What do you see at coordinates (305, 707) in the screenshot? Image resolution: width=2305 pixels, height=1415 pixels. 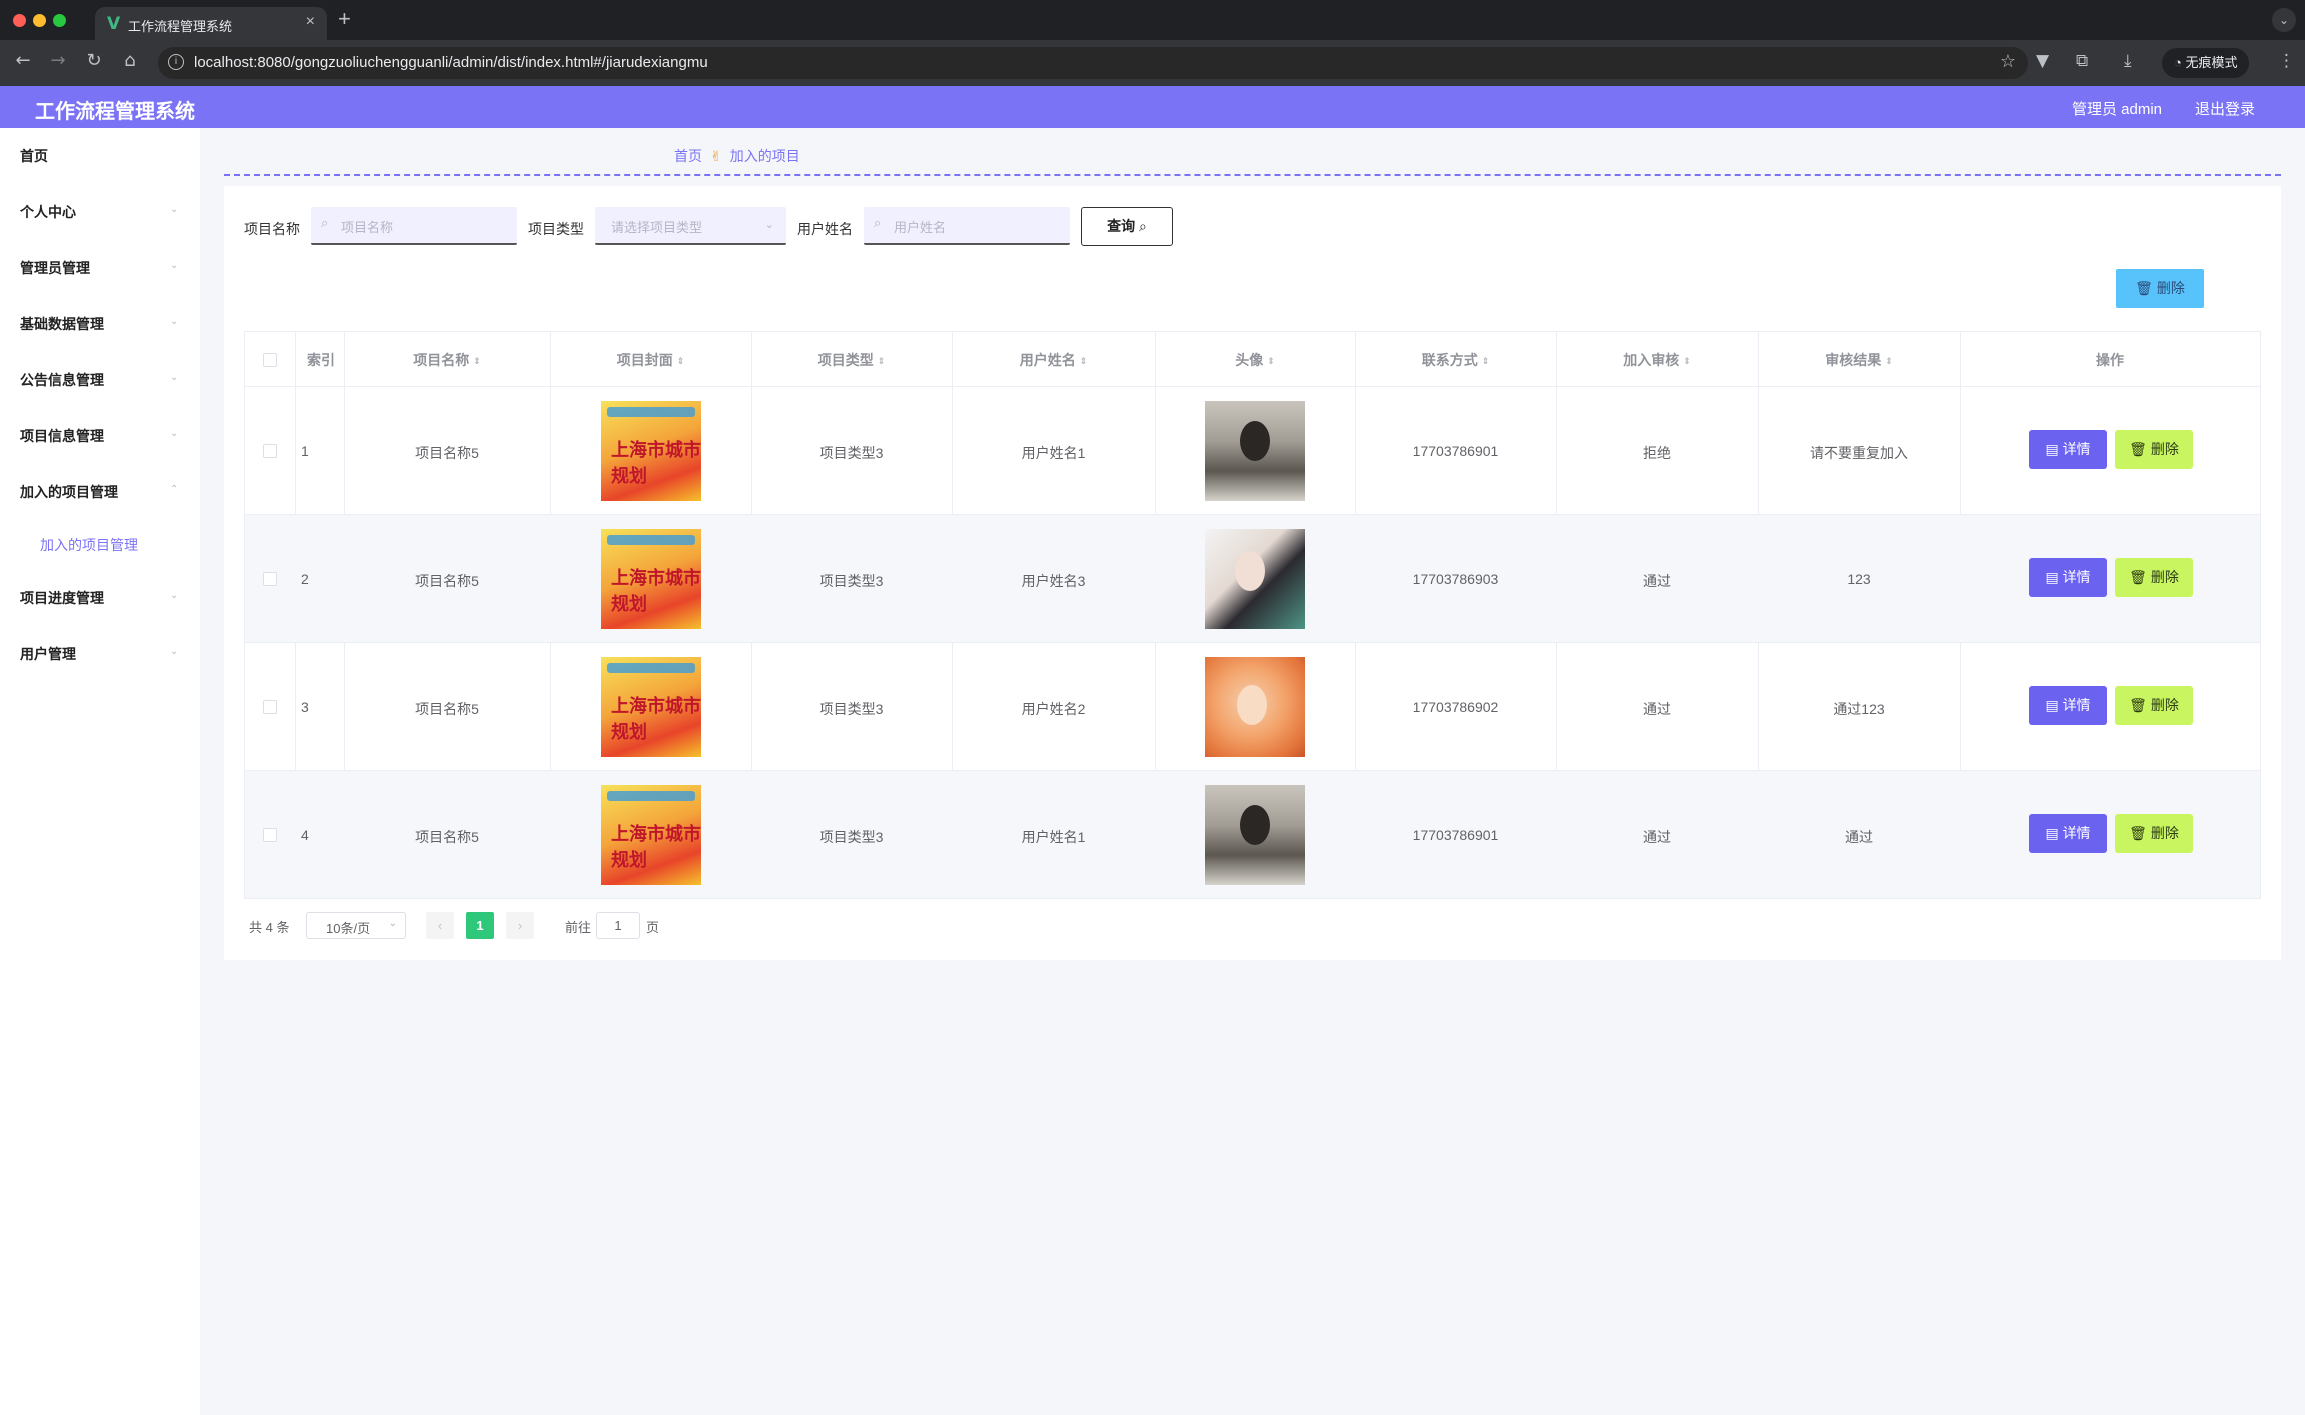 I see `row-index: 3` at bounding box center [305, 707].